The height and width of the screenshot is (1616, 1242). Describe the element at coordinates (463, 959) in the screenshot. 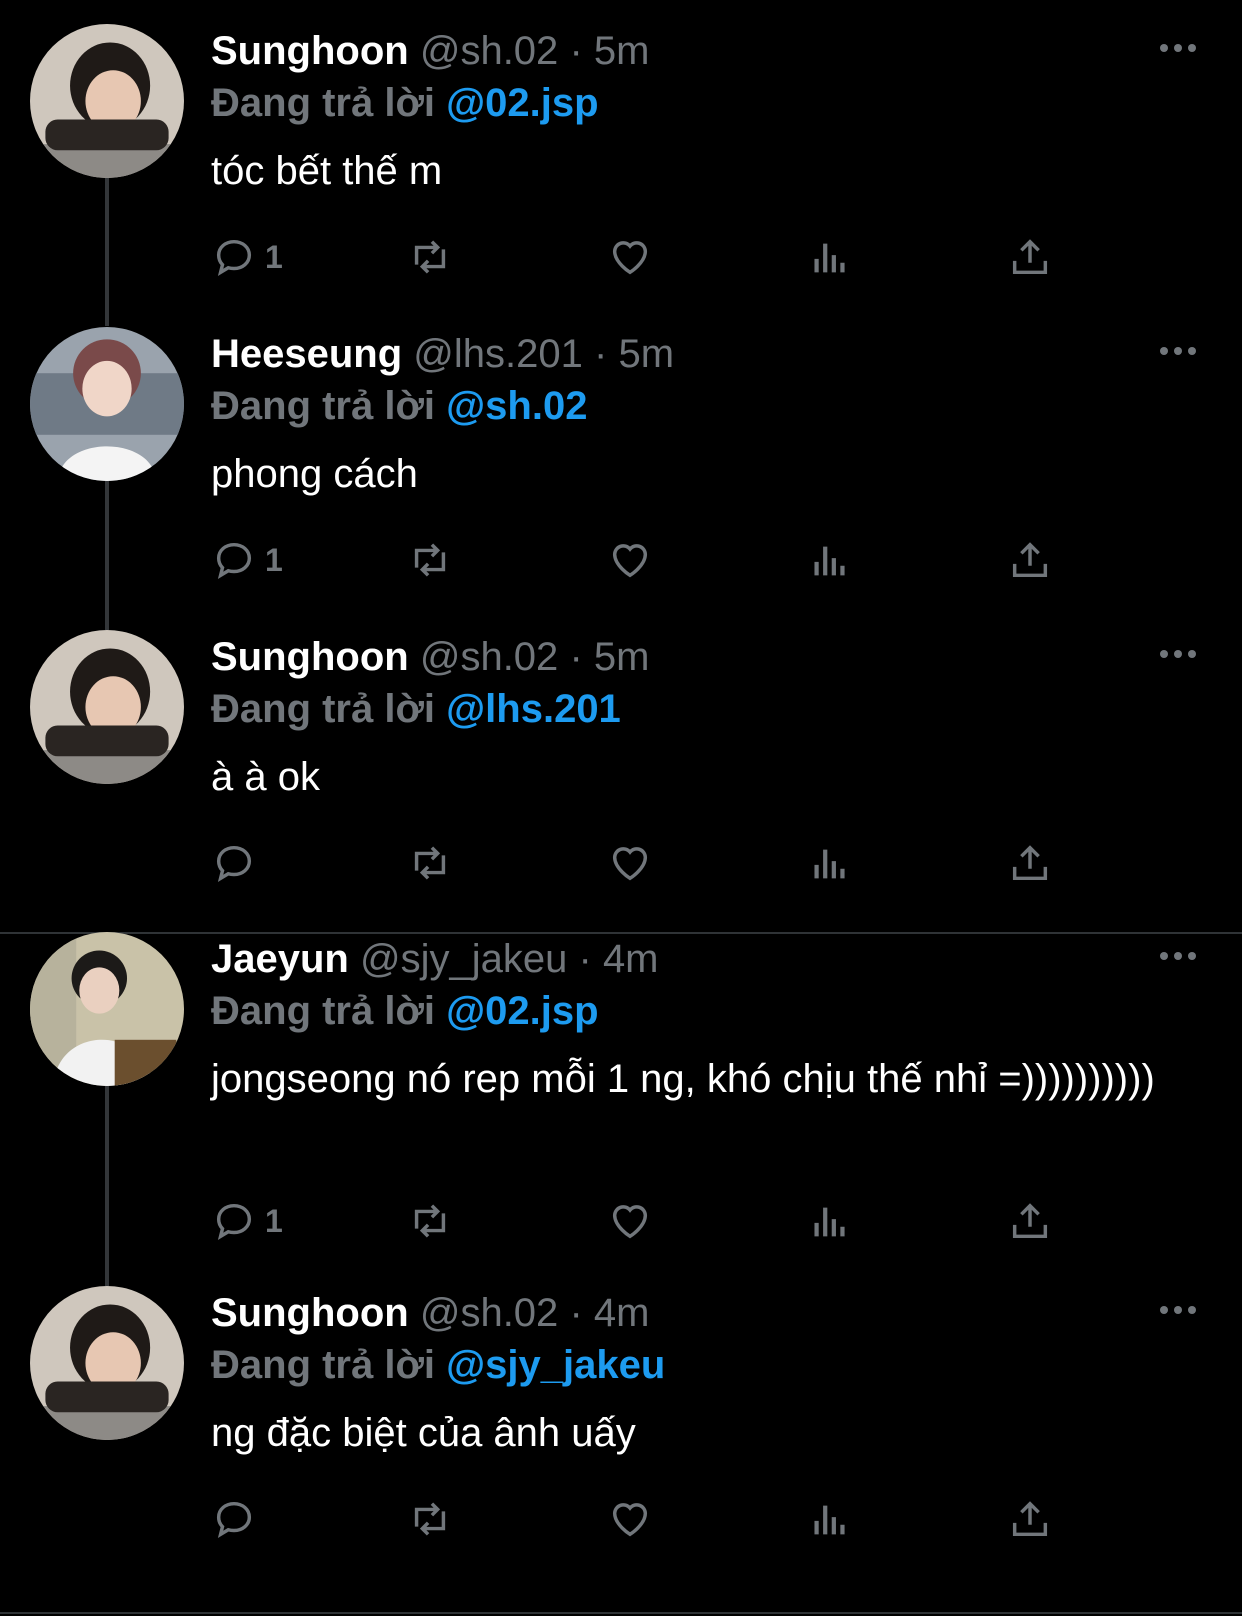

I see `handle: @sjy_jakeu` at that location.